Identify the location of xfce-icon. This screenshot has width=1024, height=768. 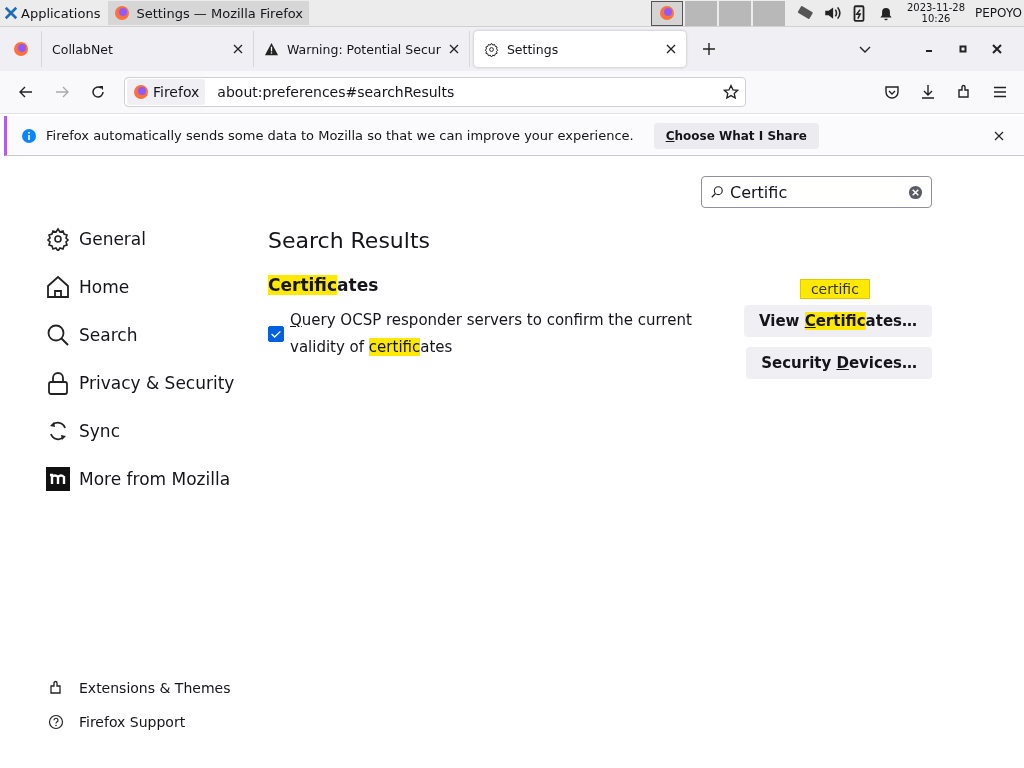
(11, 13).